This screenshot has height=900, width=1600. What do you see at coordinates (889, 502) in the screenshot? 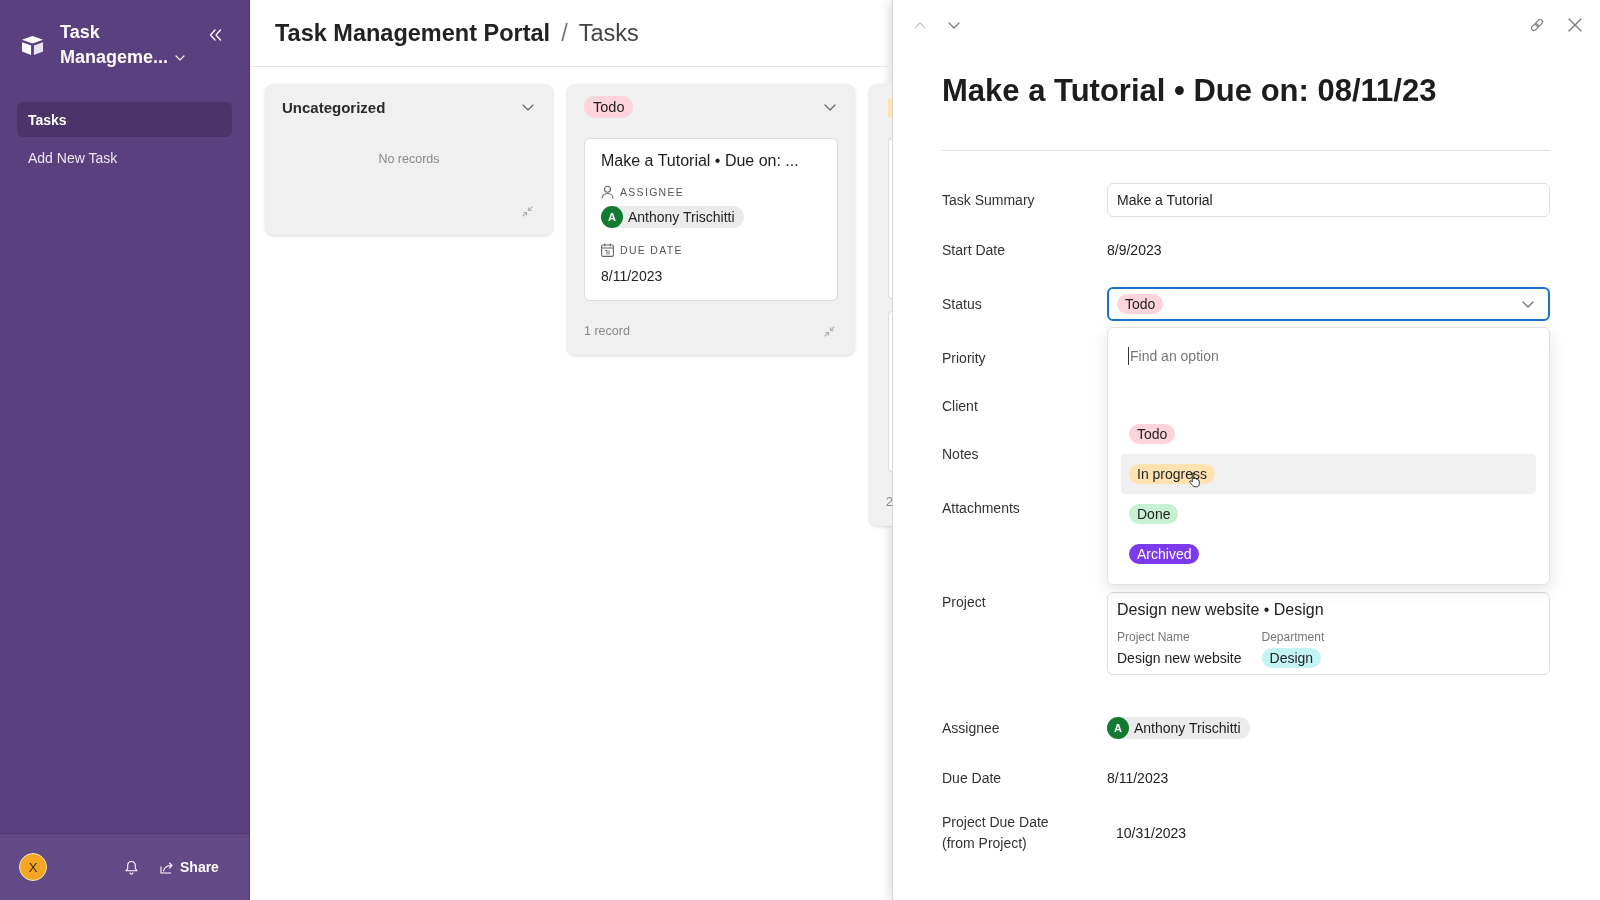
I see `record-count: 2` at bounding box center [889, 502].